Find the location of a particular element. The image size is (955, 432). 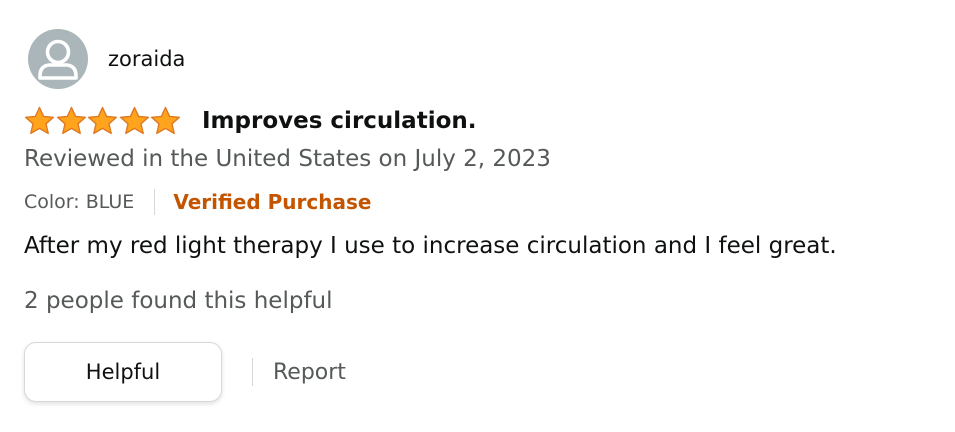

reviewer-name: zoraida is located at coordinates (146, 59).